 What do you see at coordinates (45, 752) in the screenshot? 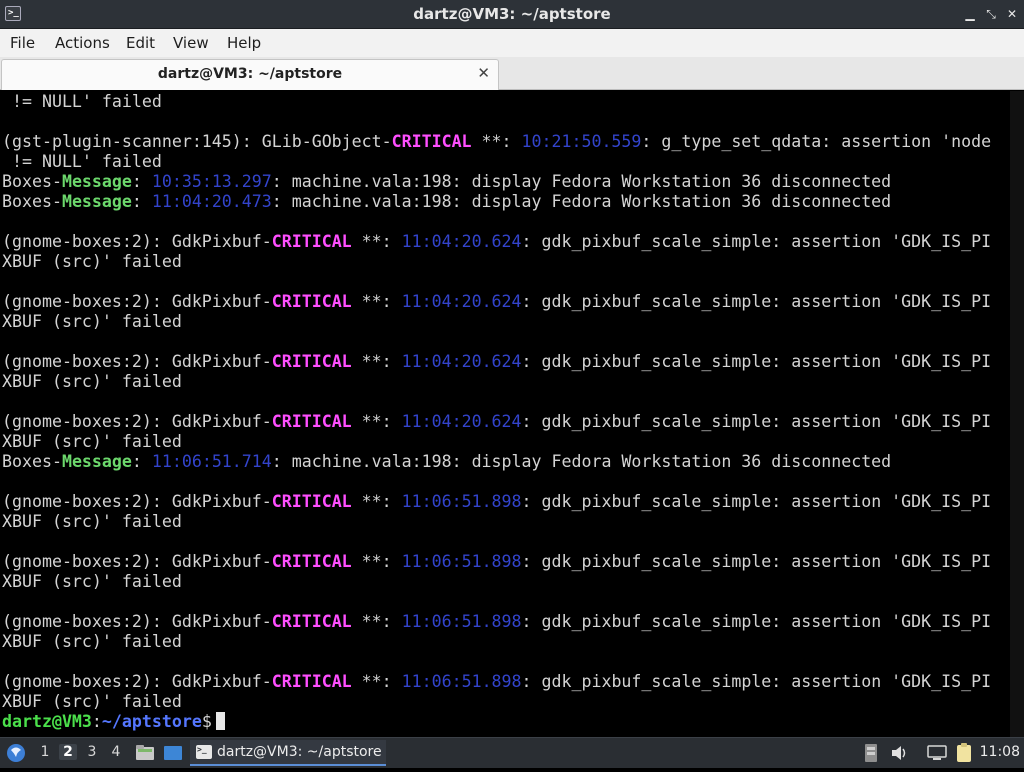
I see `workspace-1: 1` at bounding box center [45, 752].